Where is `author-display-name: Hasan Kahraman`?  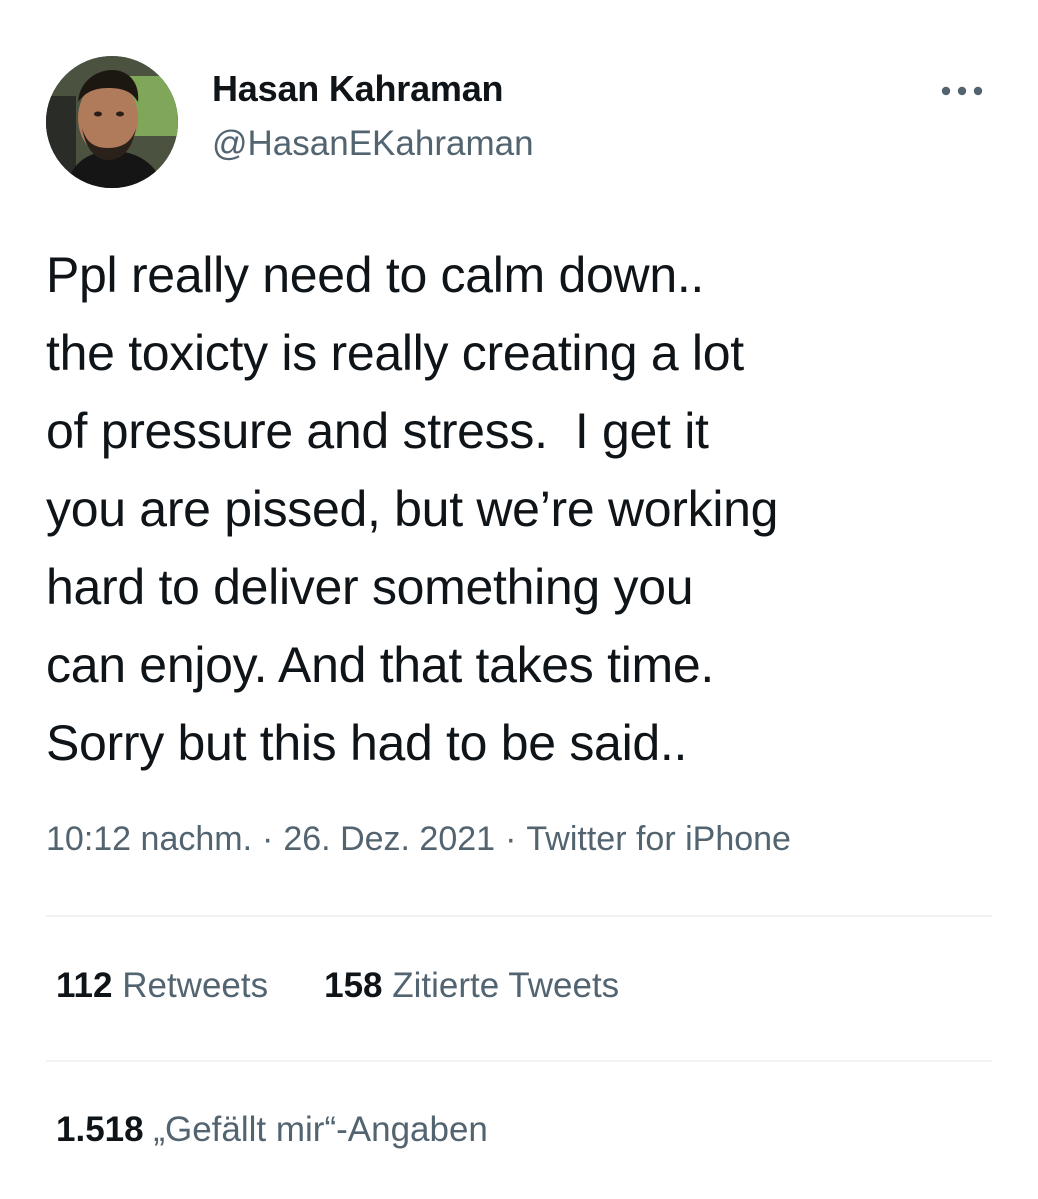
author-display-name: Hasan Kahraman is located at coordinates (358, 89).